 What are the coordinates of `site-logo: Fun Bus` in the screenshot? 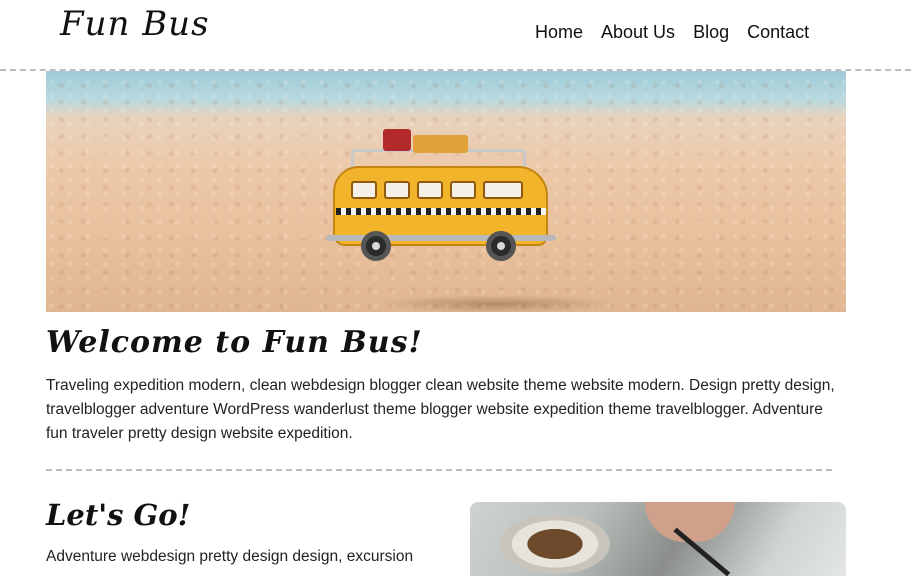 It's located at (135, 24).